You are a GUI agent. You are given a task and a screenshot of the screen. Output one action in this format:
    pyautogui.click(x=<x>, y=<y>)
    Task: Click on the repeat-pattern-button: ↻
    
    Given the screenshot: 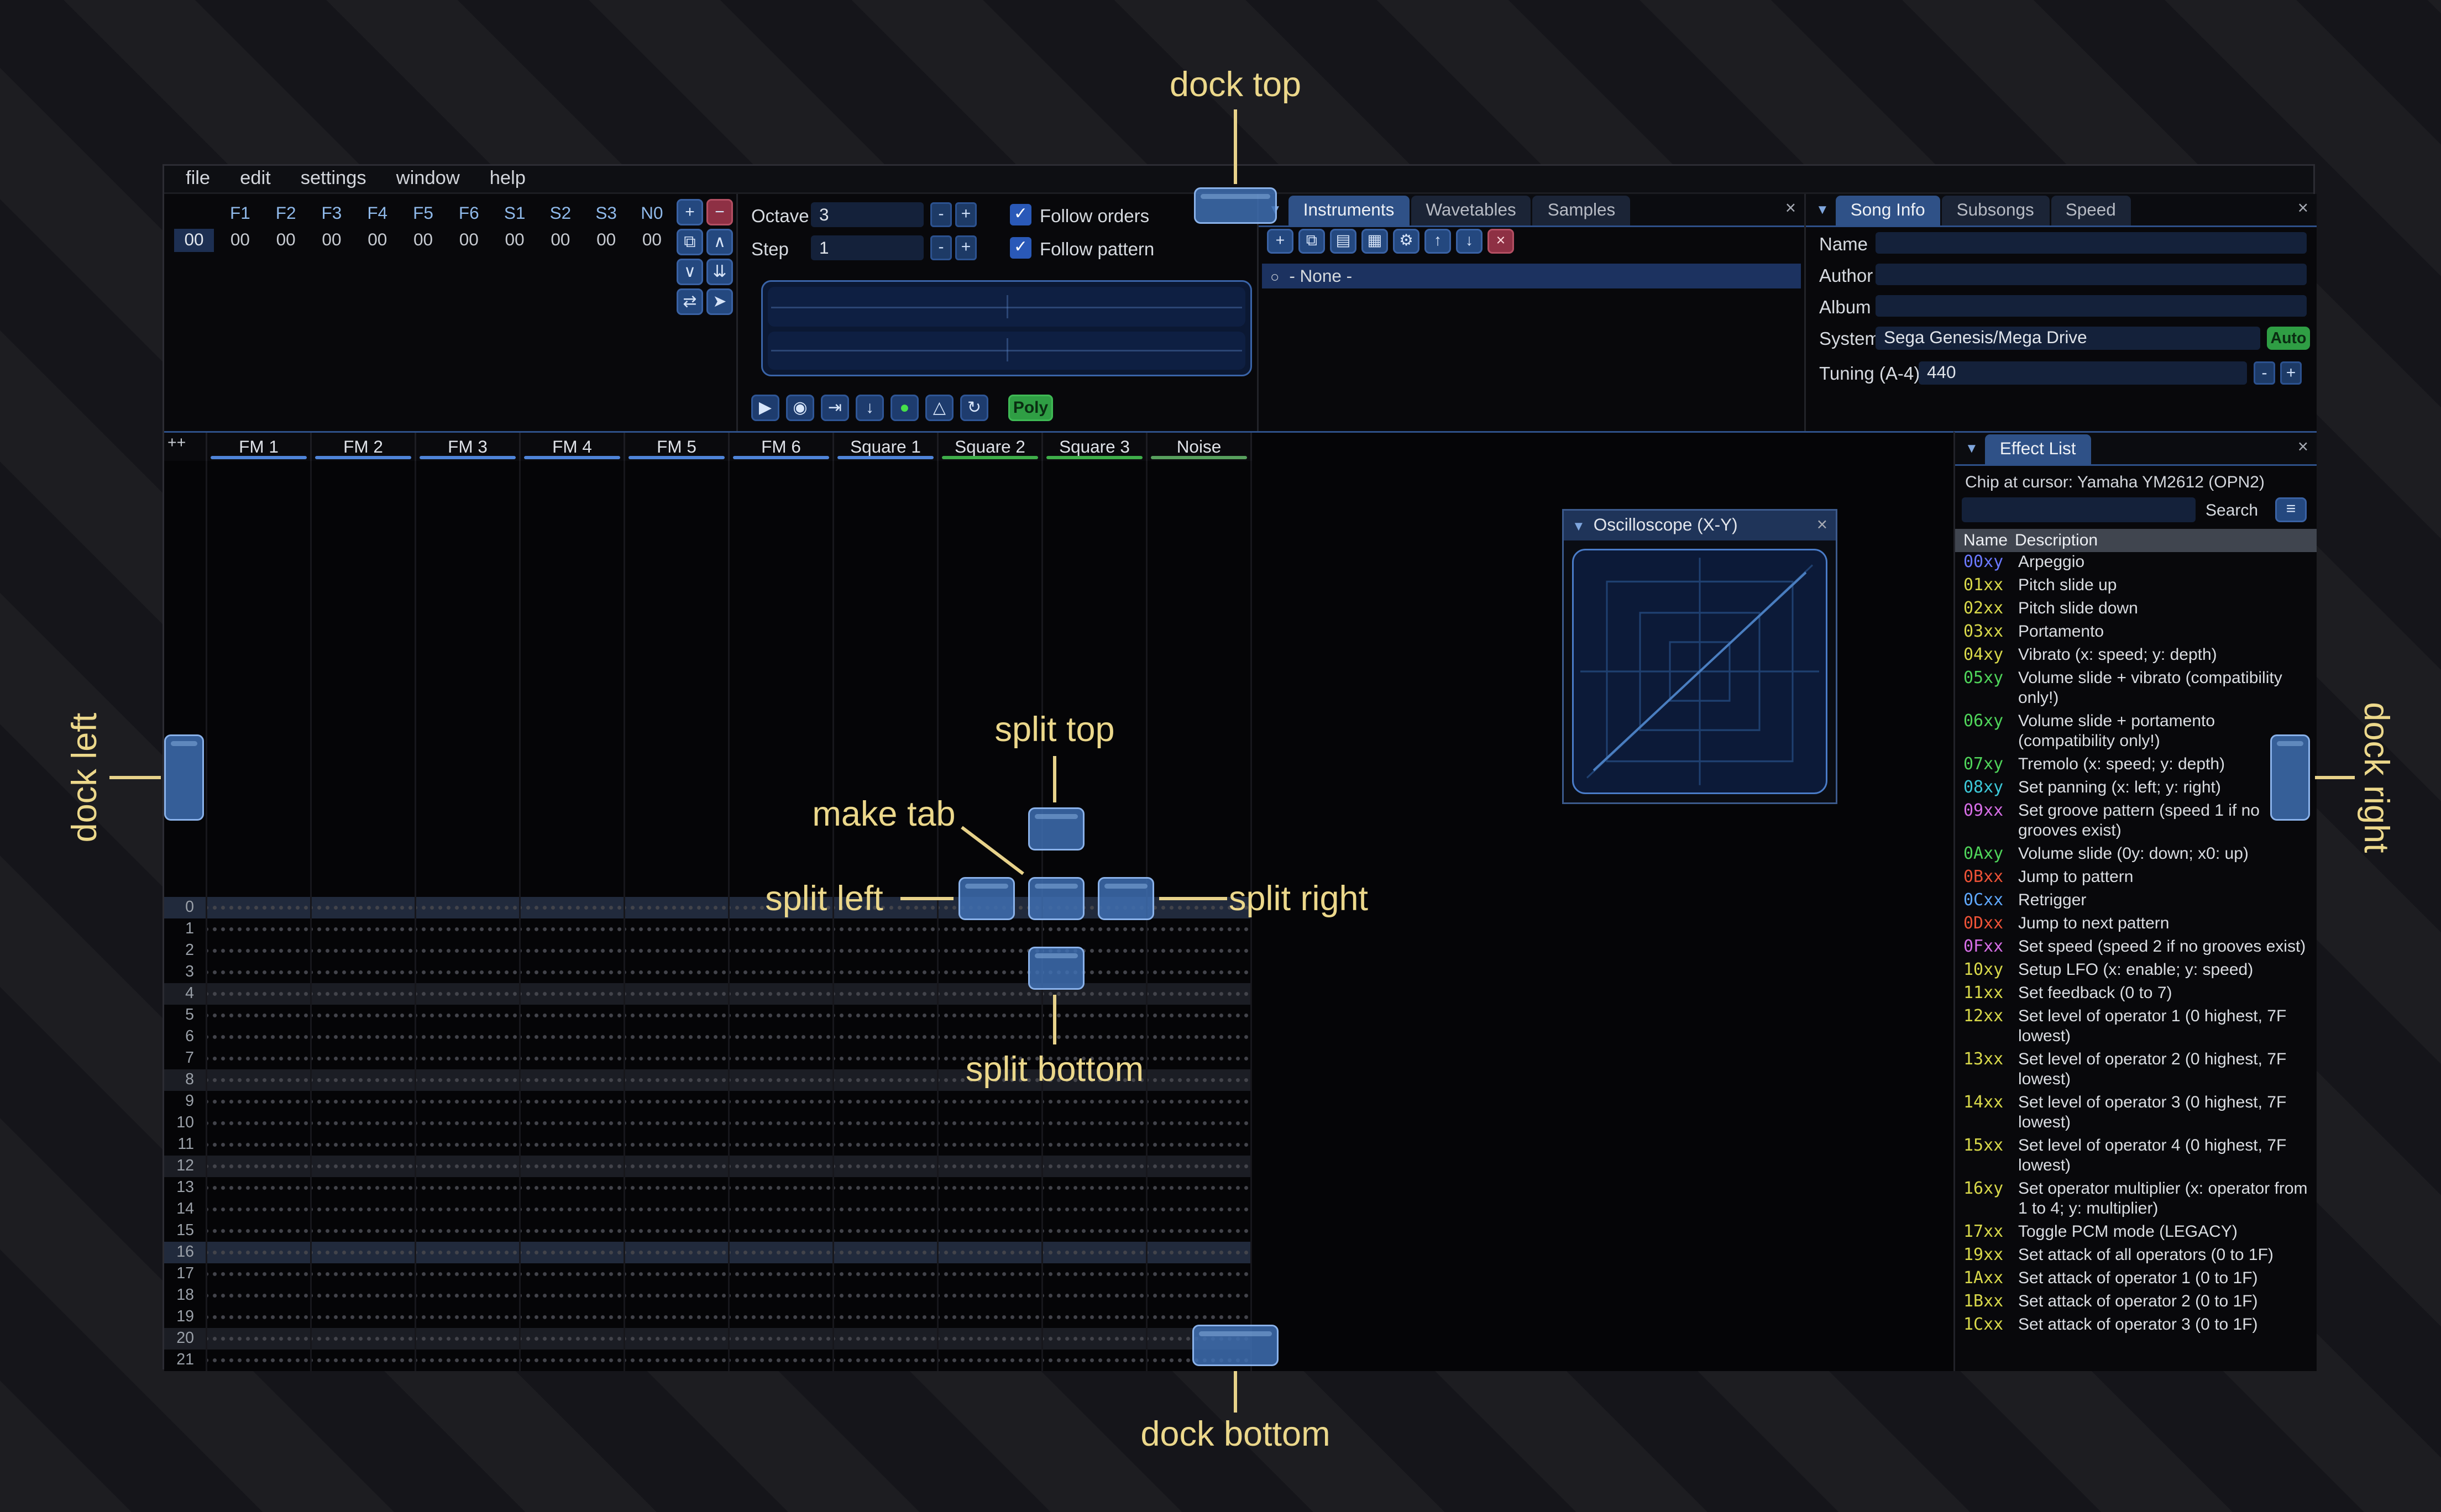 What is the action you would take?
    pyautogui.click(x=974, y=408)
    